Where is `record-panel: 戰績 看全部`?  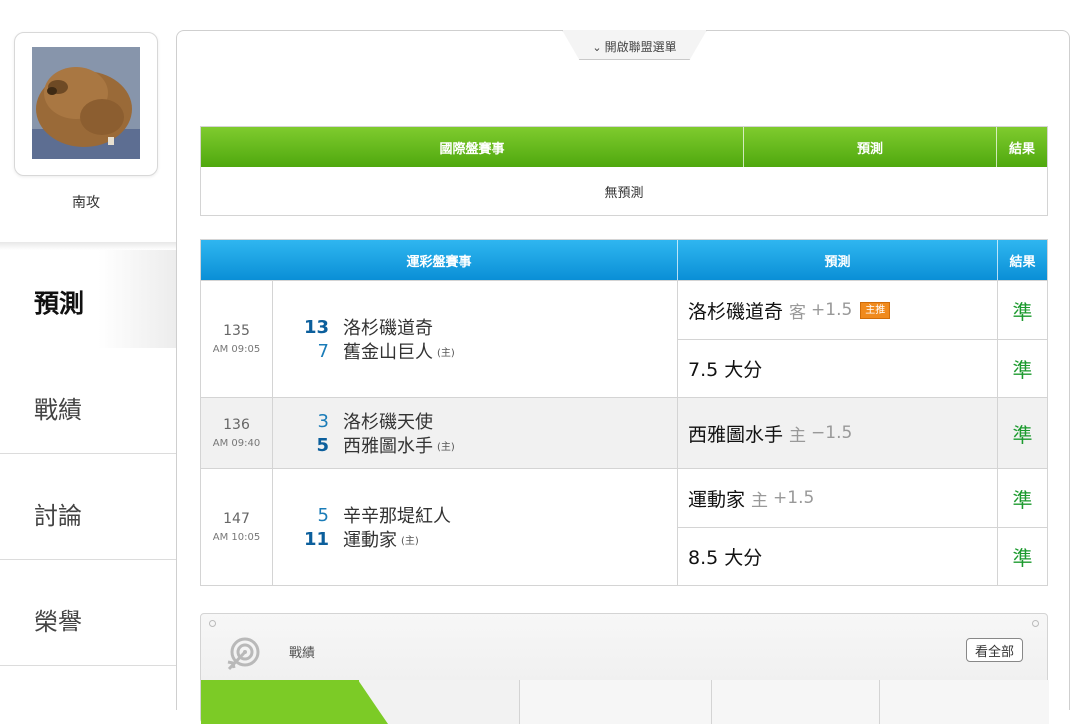
record-panel: 戰績 看全部 is located at coordinates (624, 668).